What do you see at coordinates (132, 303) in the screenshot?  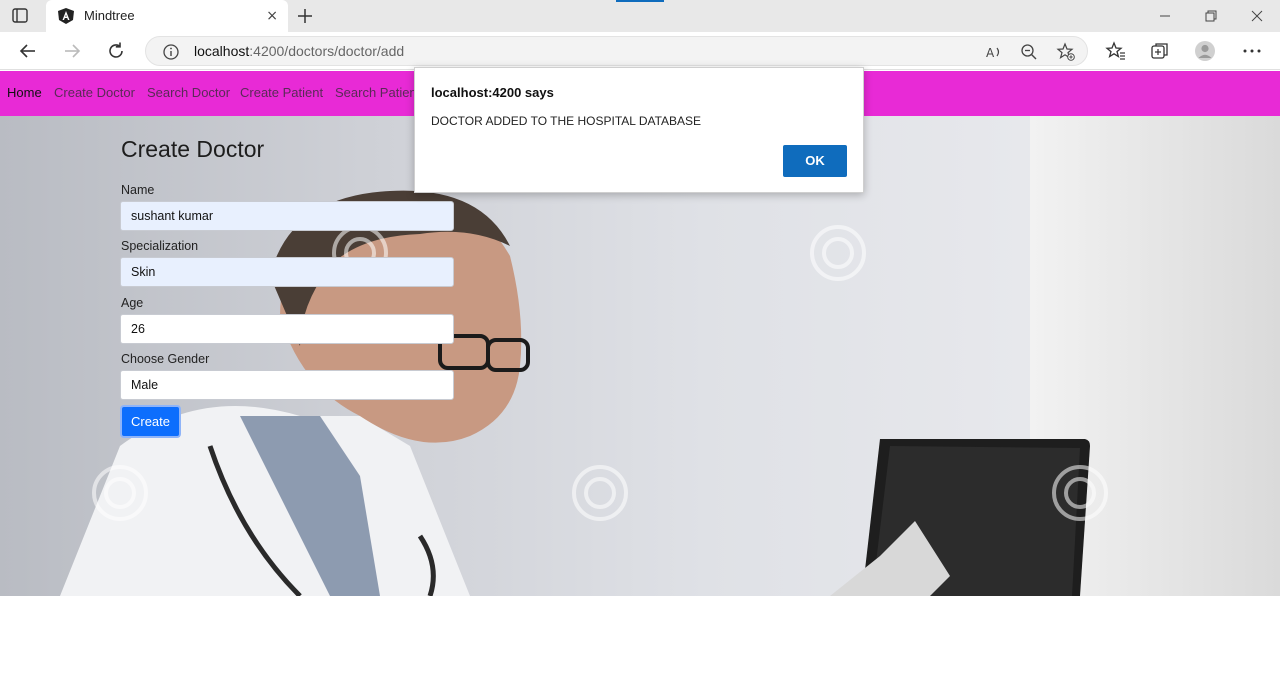 I see `age-label: Age` at bounding box center [132, 303].